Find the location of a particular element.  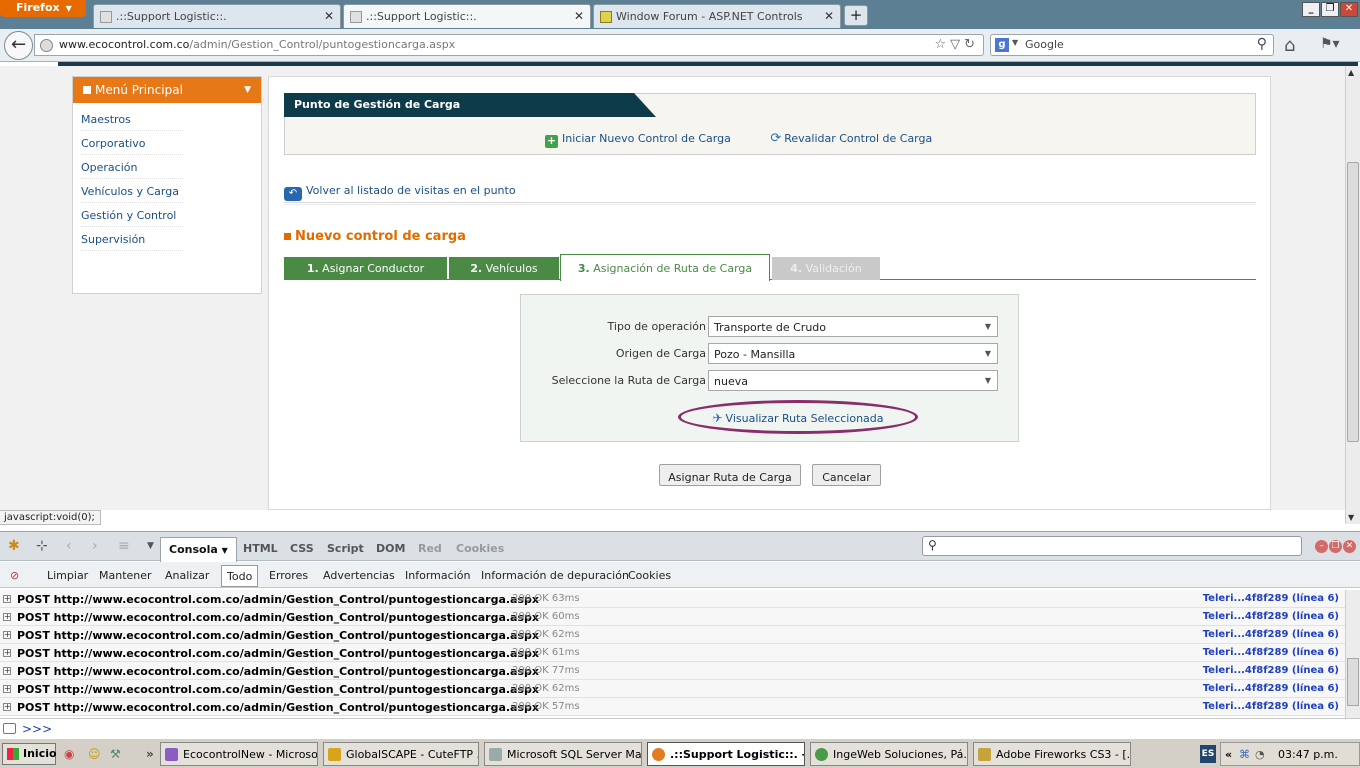

tab-dom: DOM is located at coordinates (390, 548).